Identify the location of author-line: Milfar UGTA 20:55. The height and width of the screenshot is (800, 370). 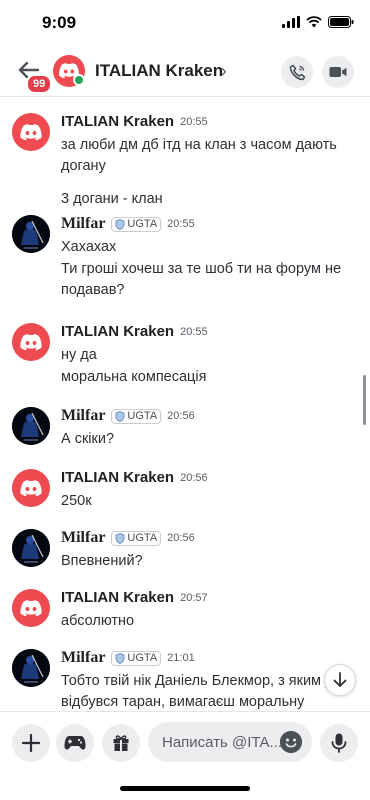
(128, 224).